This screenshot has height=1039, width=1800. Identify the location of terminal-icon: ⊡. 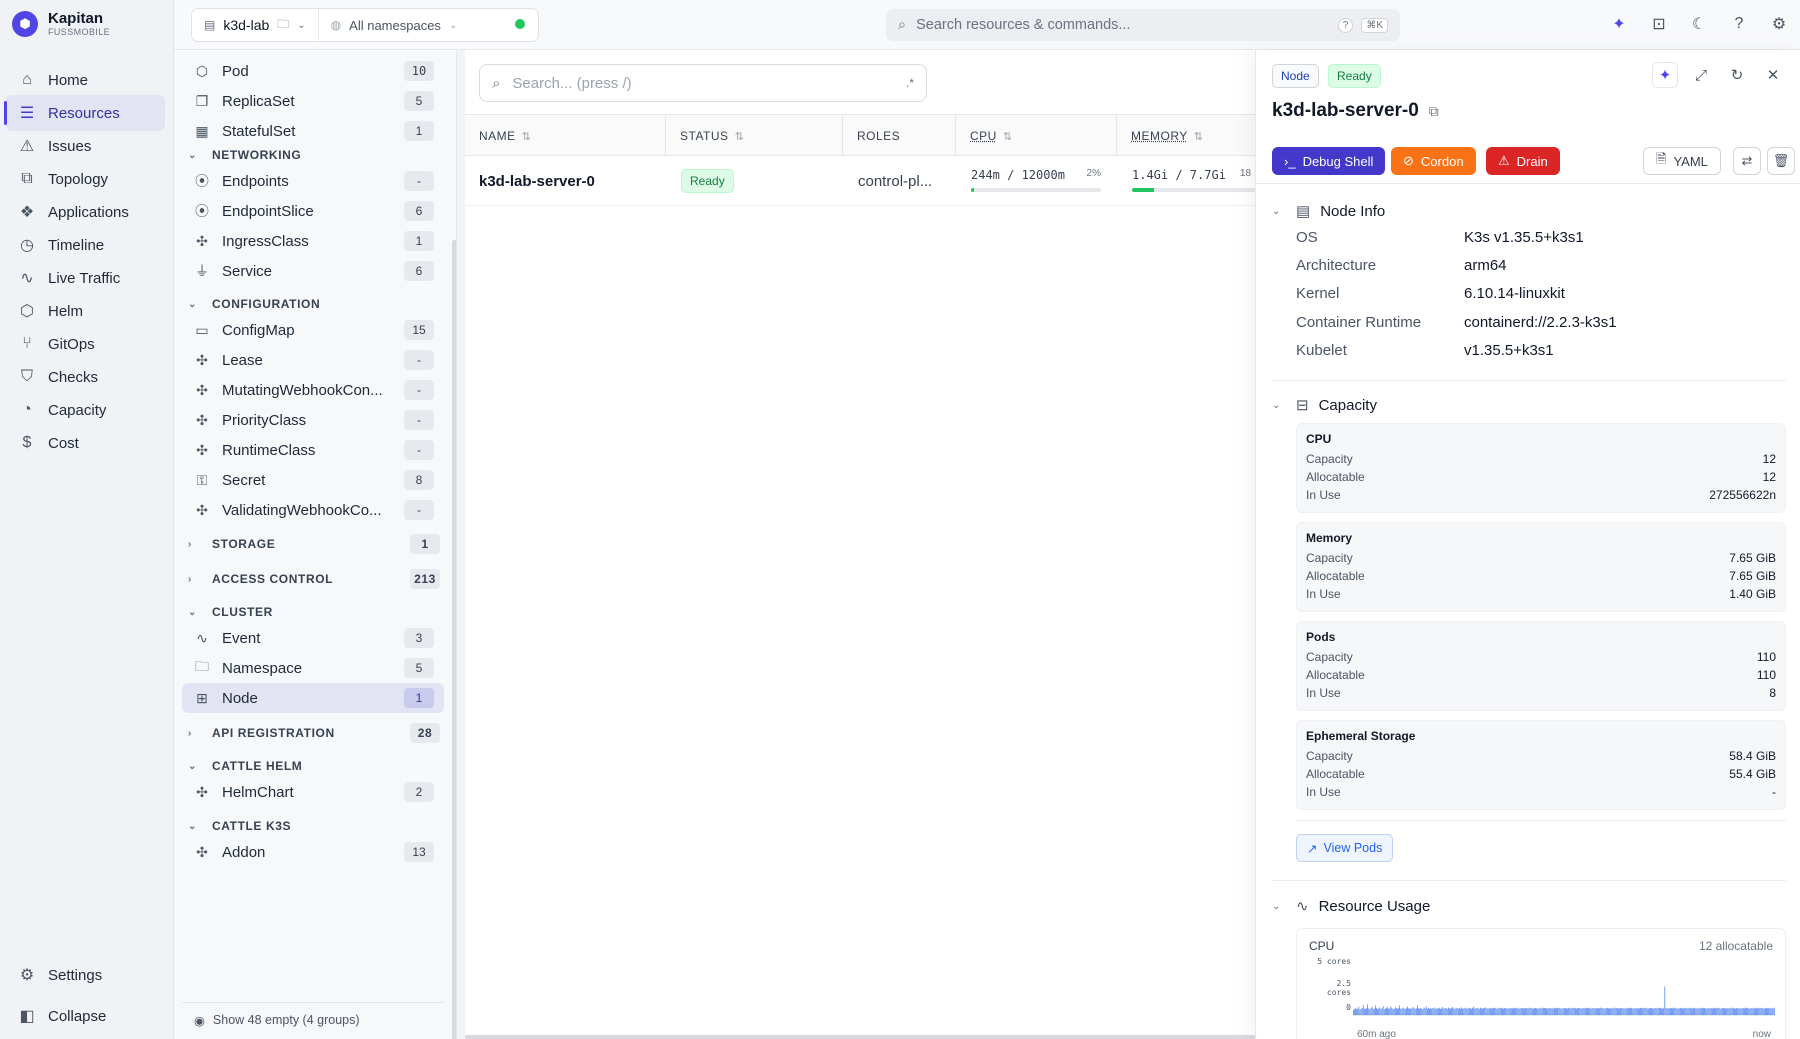
(1659, 24).